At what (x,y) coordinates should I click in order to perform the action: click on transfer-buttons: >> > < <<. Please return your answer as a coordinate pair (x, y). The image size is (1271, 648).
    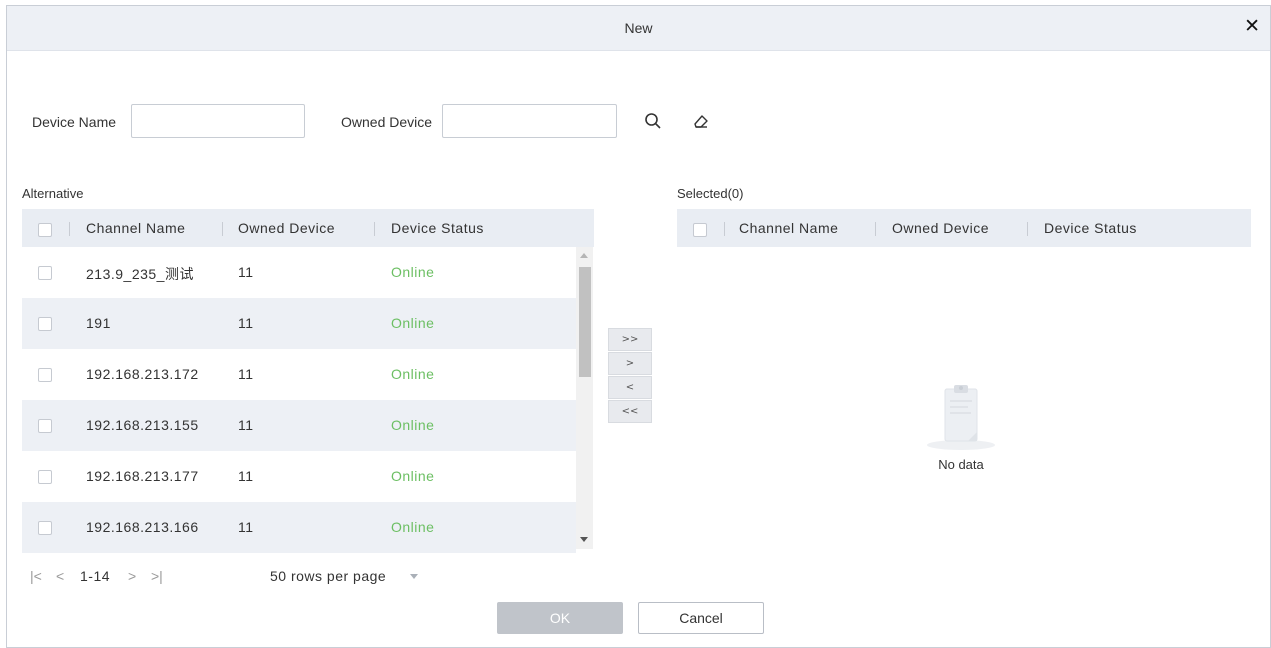
    Looking at the image, I should click on (630, 376).